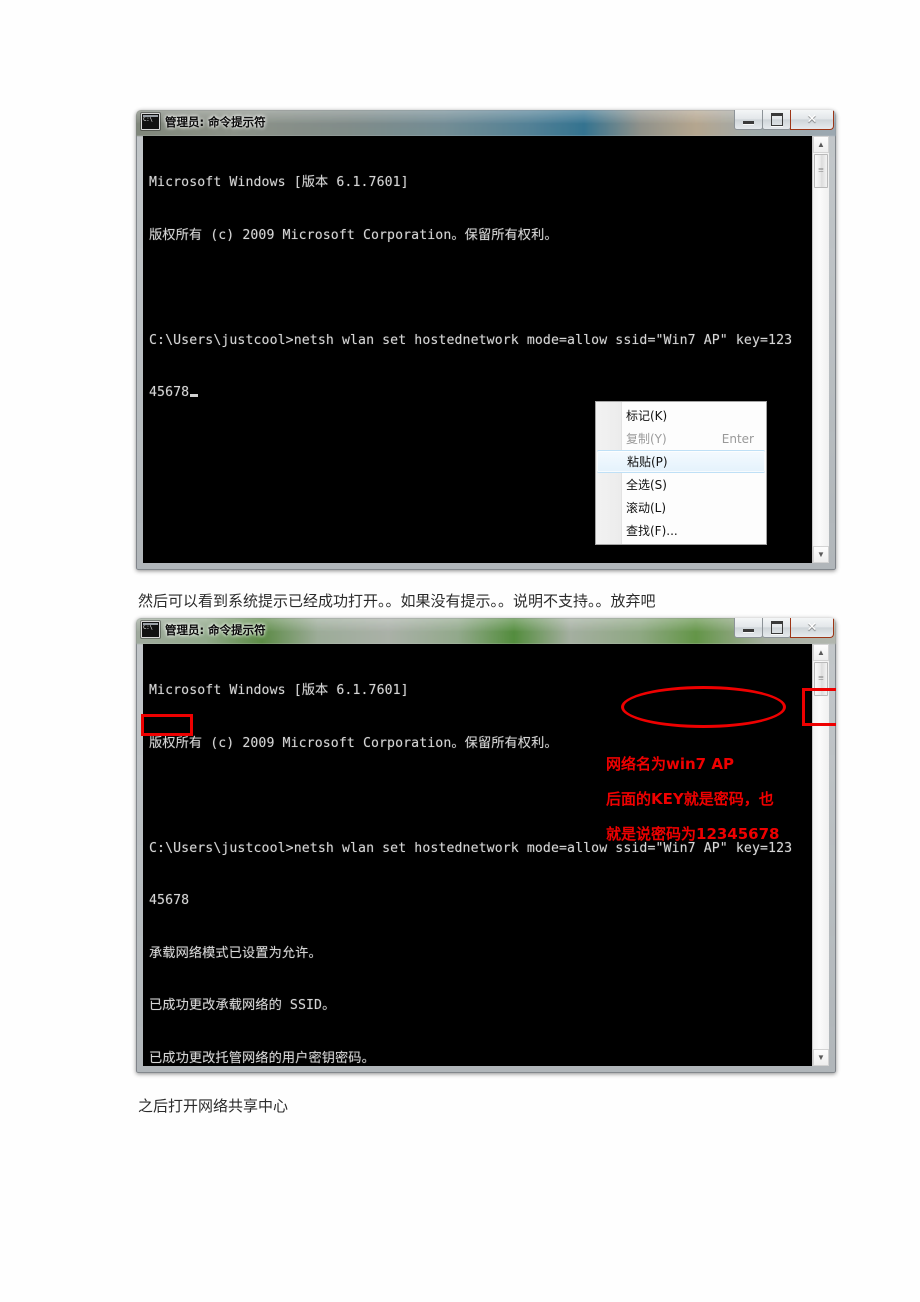  I want to click on context-menu-label: 复制(Y), so click(646, 439).